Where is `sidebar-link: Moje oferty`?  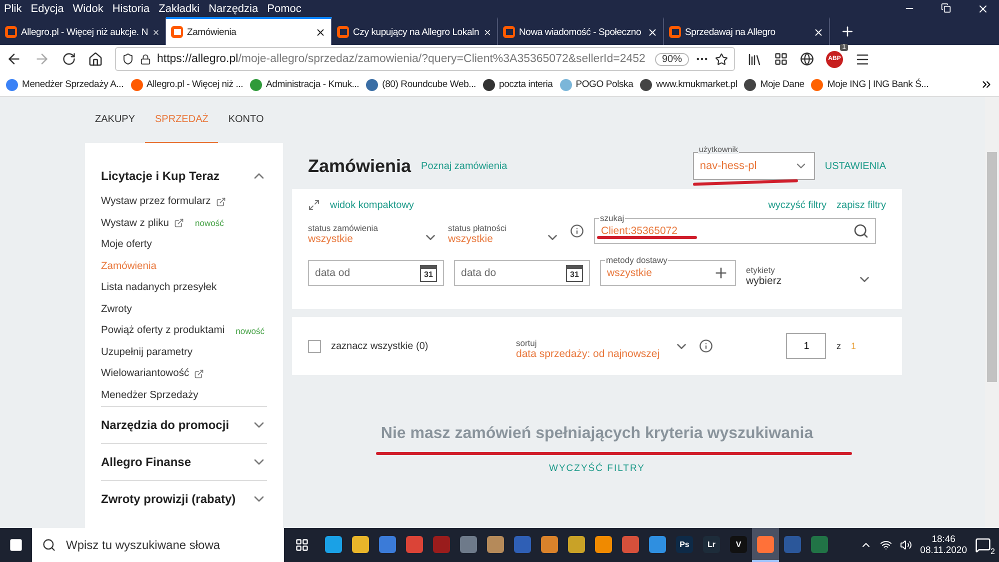 sidebar-link: Moje oferty is located at coordinates (126, 244).